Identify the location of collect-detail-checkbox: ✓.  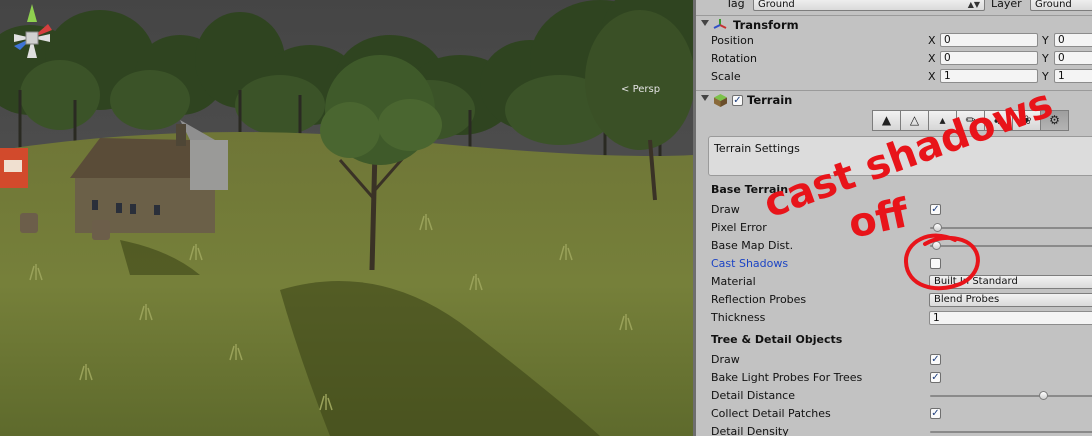
(935, 413).